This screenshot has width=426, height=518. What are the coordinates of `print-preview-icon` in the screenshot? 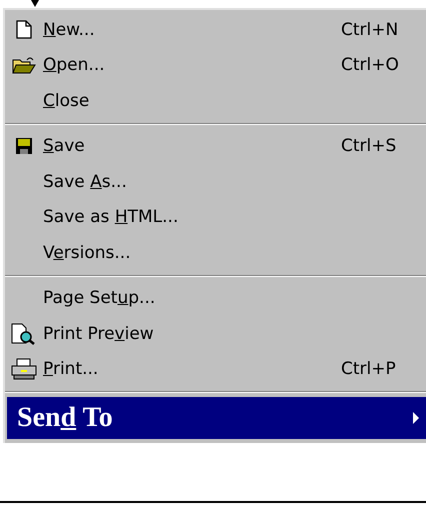 It's located at (24, 333).